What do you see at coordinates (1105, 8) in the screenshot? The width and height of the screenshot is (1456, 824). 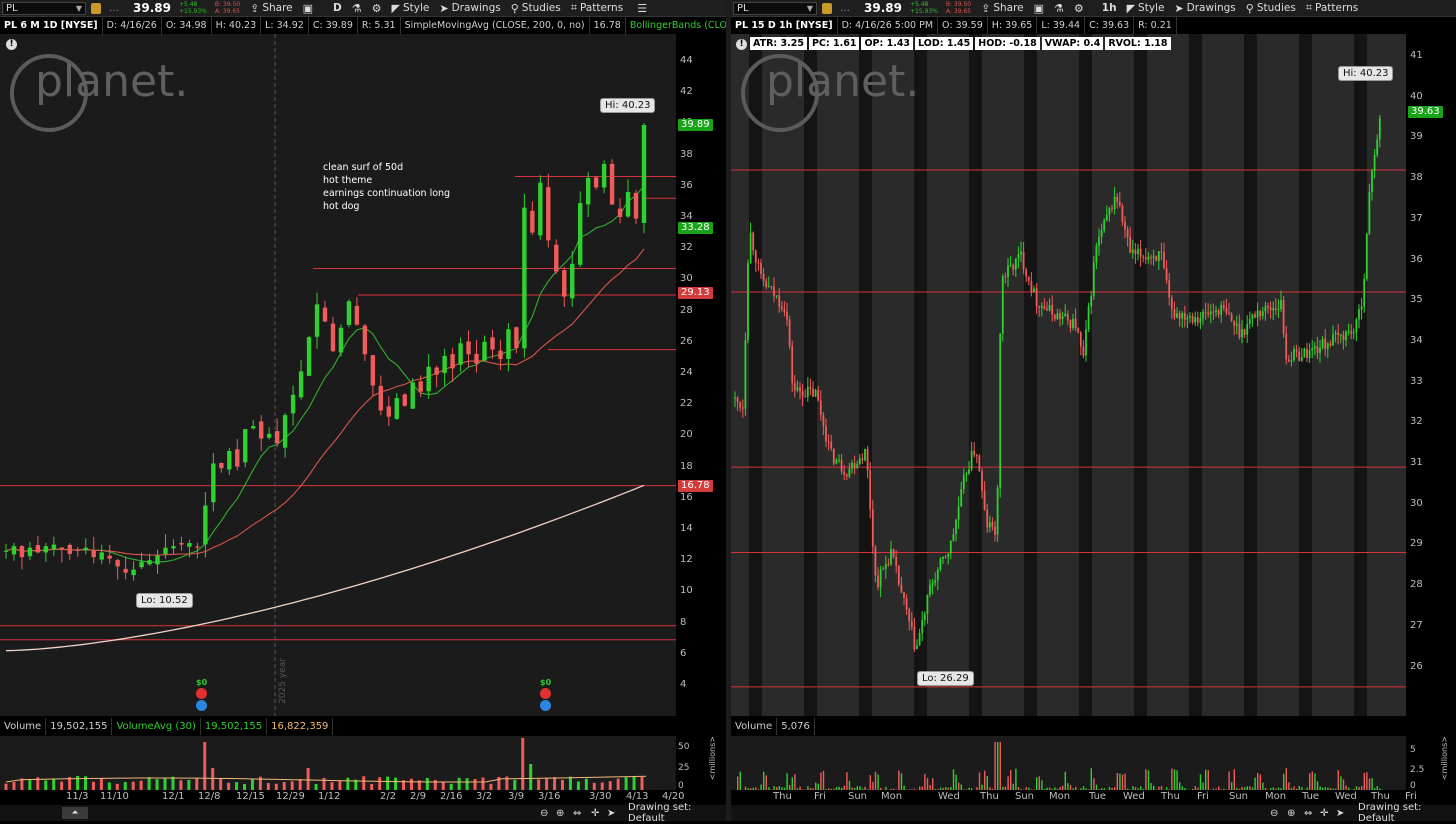 I see `timeframe-button: 1h` at bounding box center [1105, 8].